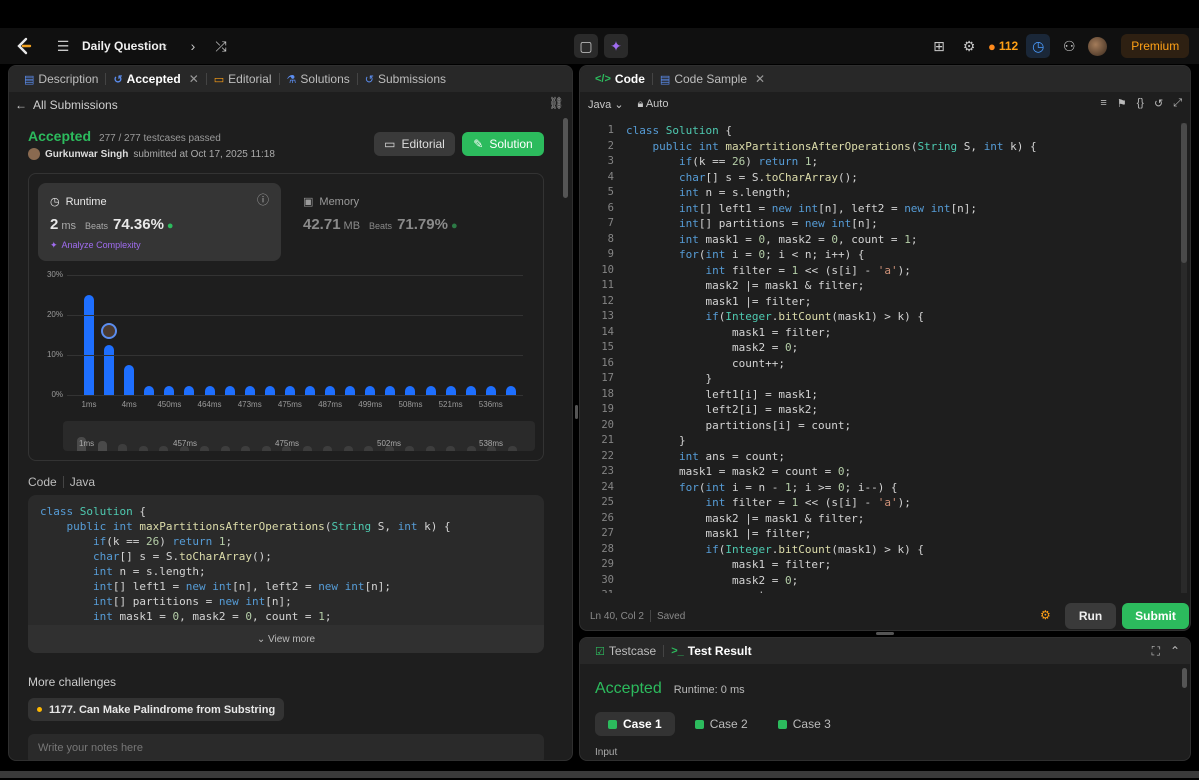 This screenshot has height=780, width=1199. Describe the element at coordinates (95, 245) in the screenshot. I see `analyze-complexity-link: ✦ Analyze Complexity` at that location.